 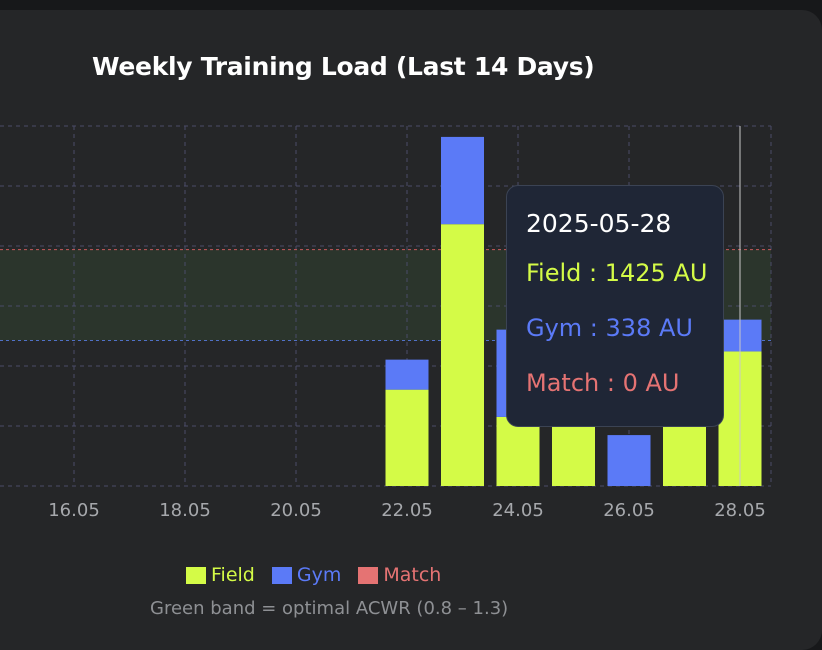 I want to click on tooltip-field-value: Field : 1425 AU, so click(x=617, y=273).